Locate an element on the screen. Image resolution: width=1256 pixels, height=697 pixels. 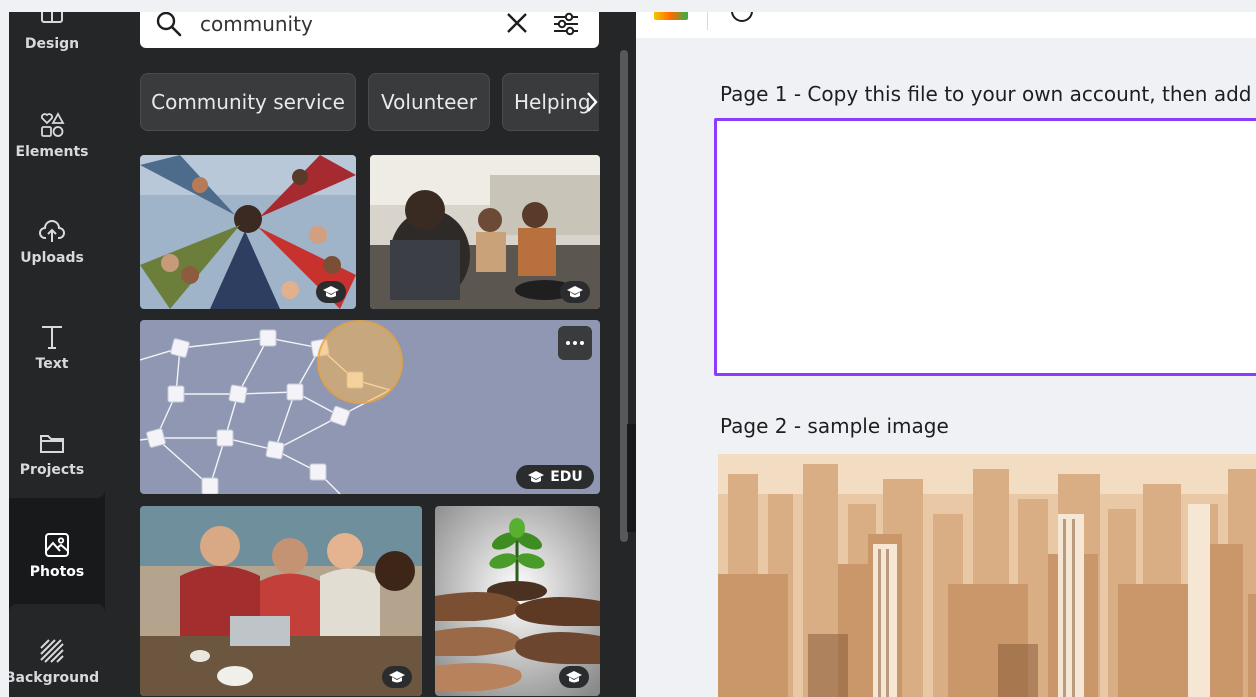
edu-badge: EDU is located at coordinates (555, 477).